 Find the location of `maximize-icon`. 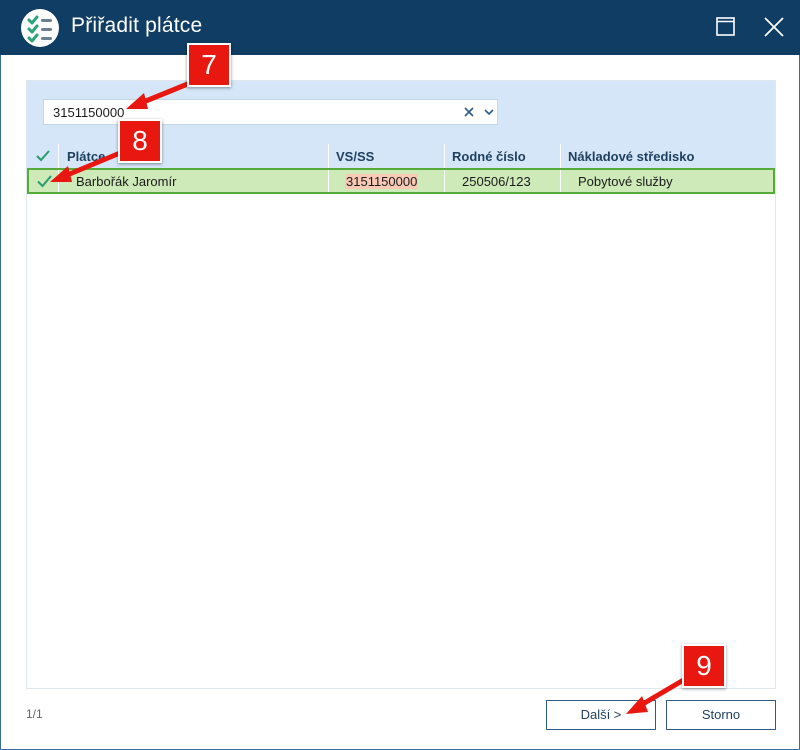

maximize-icon is located at coordinates (725, 26).